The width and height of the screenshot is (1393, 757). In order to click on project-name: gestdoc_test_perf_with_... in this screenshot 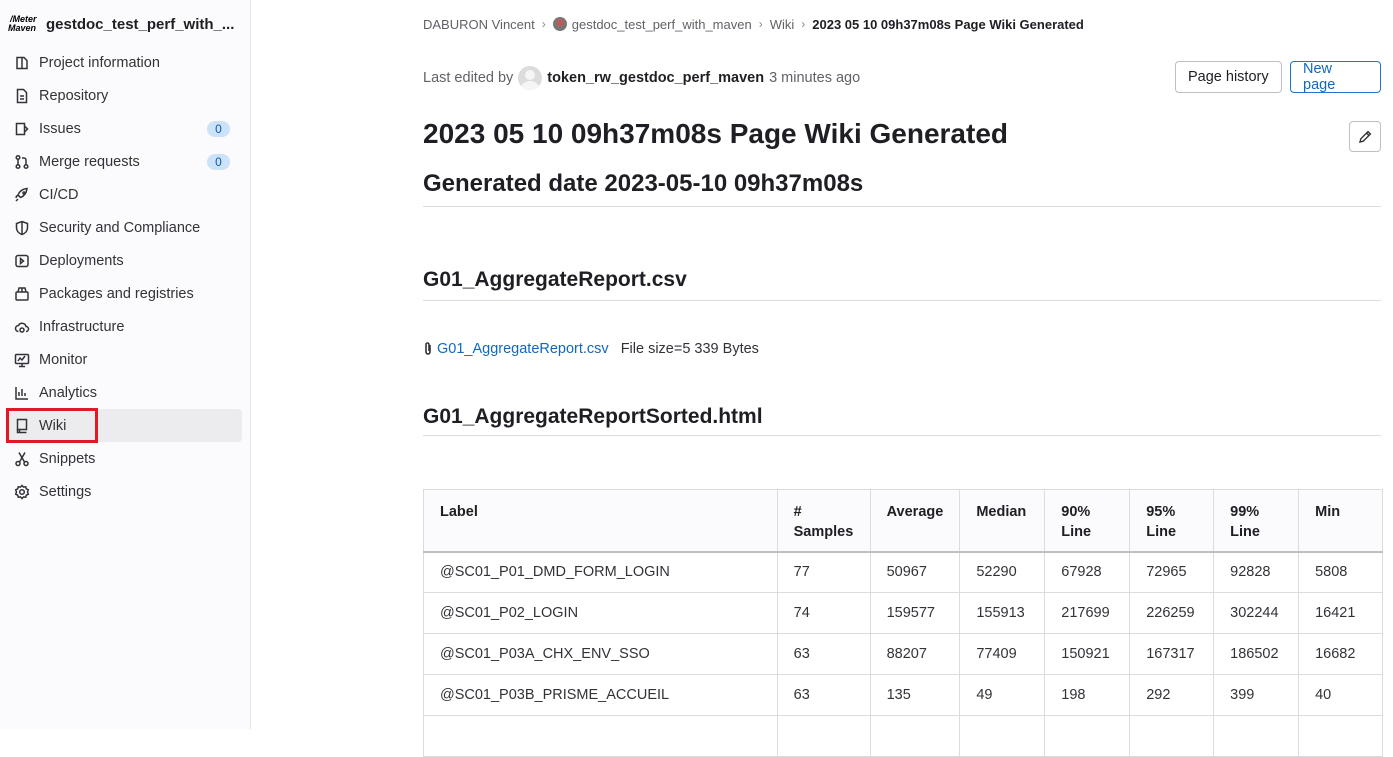, I will do `click(141, 24)`.